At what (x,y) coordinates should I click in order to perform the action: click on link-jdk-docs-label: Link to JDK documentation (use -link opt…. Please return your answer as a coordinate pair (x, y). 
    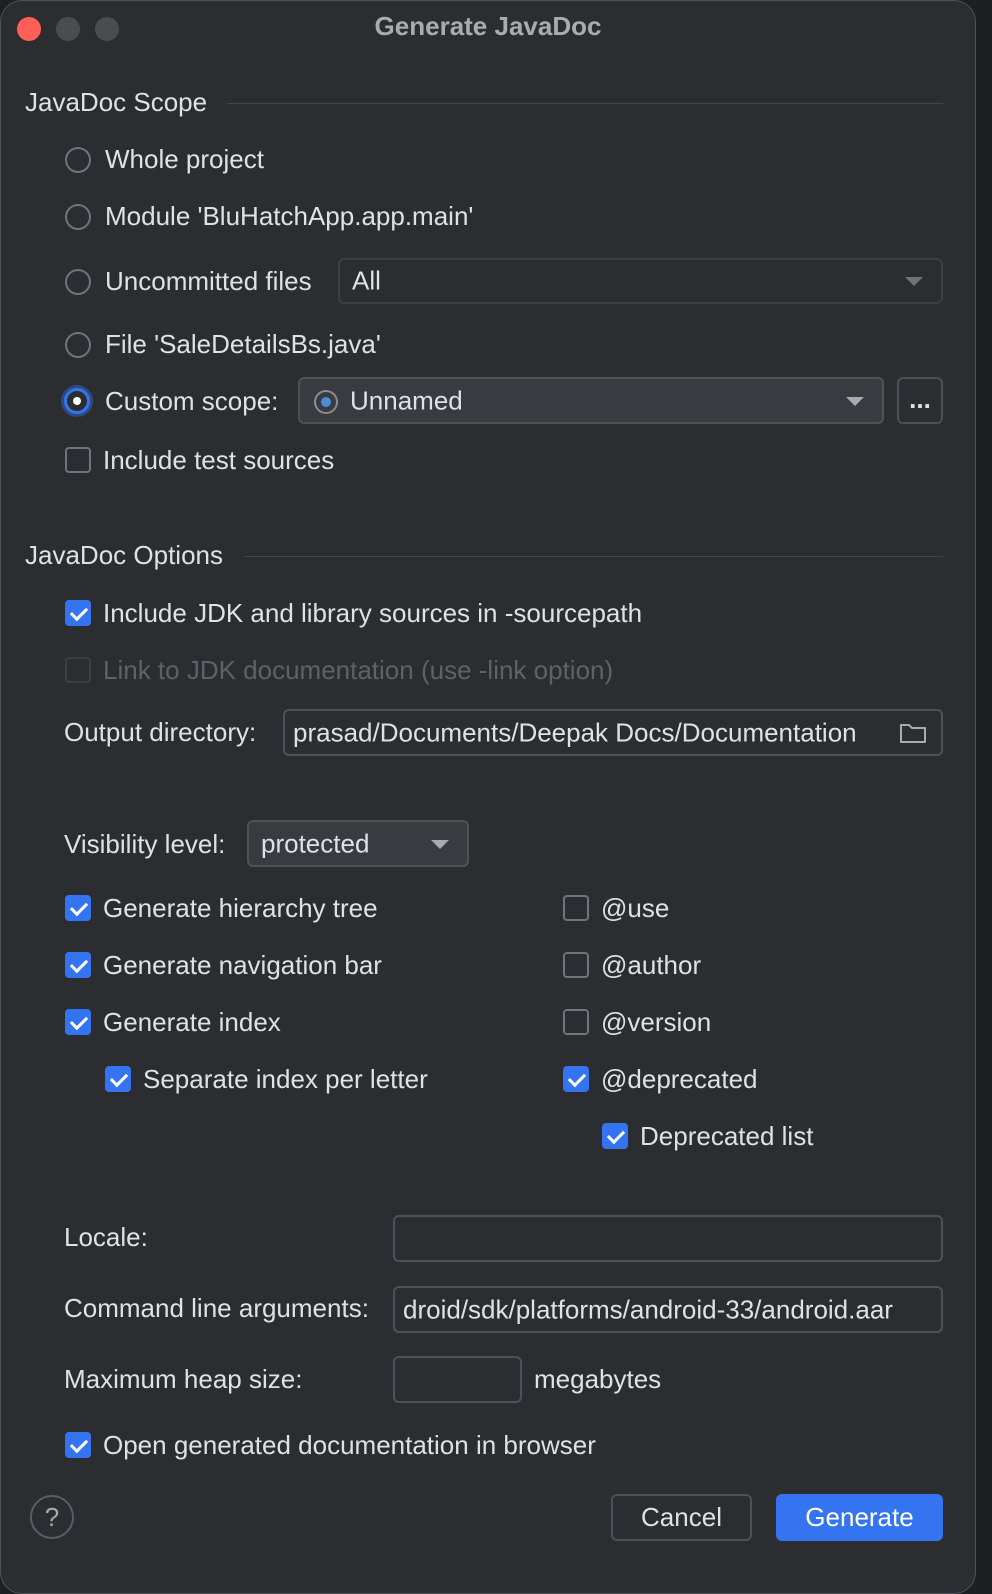
    Looking at the image, I should click on (358, 670).